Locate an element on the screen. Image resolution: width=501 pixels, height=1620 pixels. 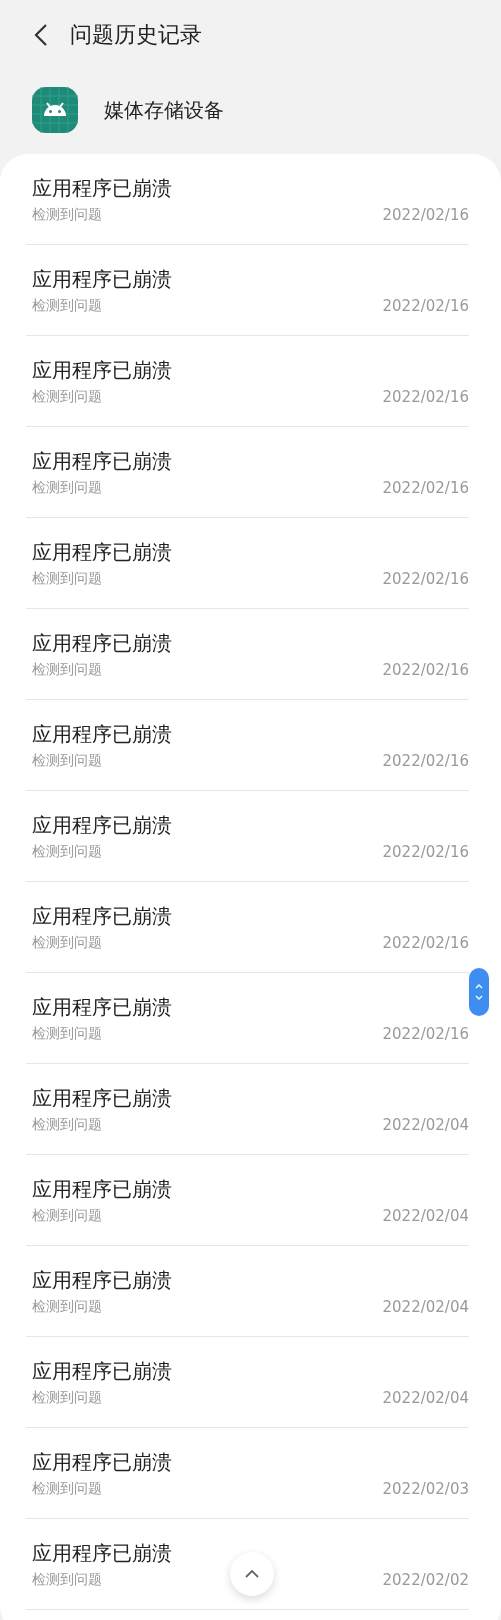
scroll-handle is located at coordinates (479, 992).